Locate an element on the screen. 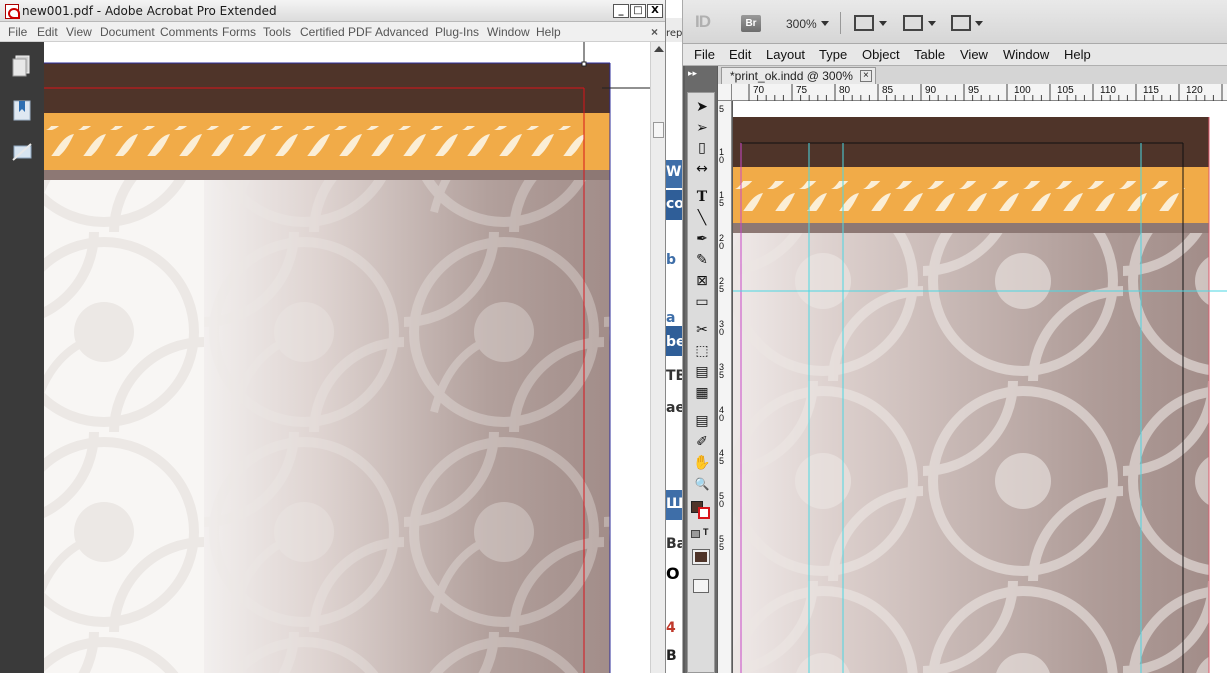 Image resolution: width=1227 pixels, height=673 pixels. menu-document: Document is located at coordinates (127, 32).